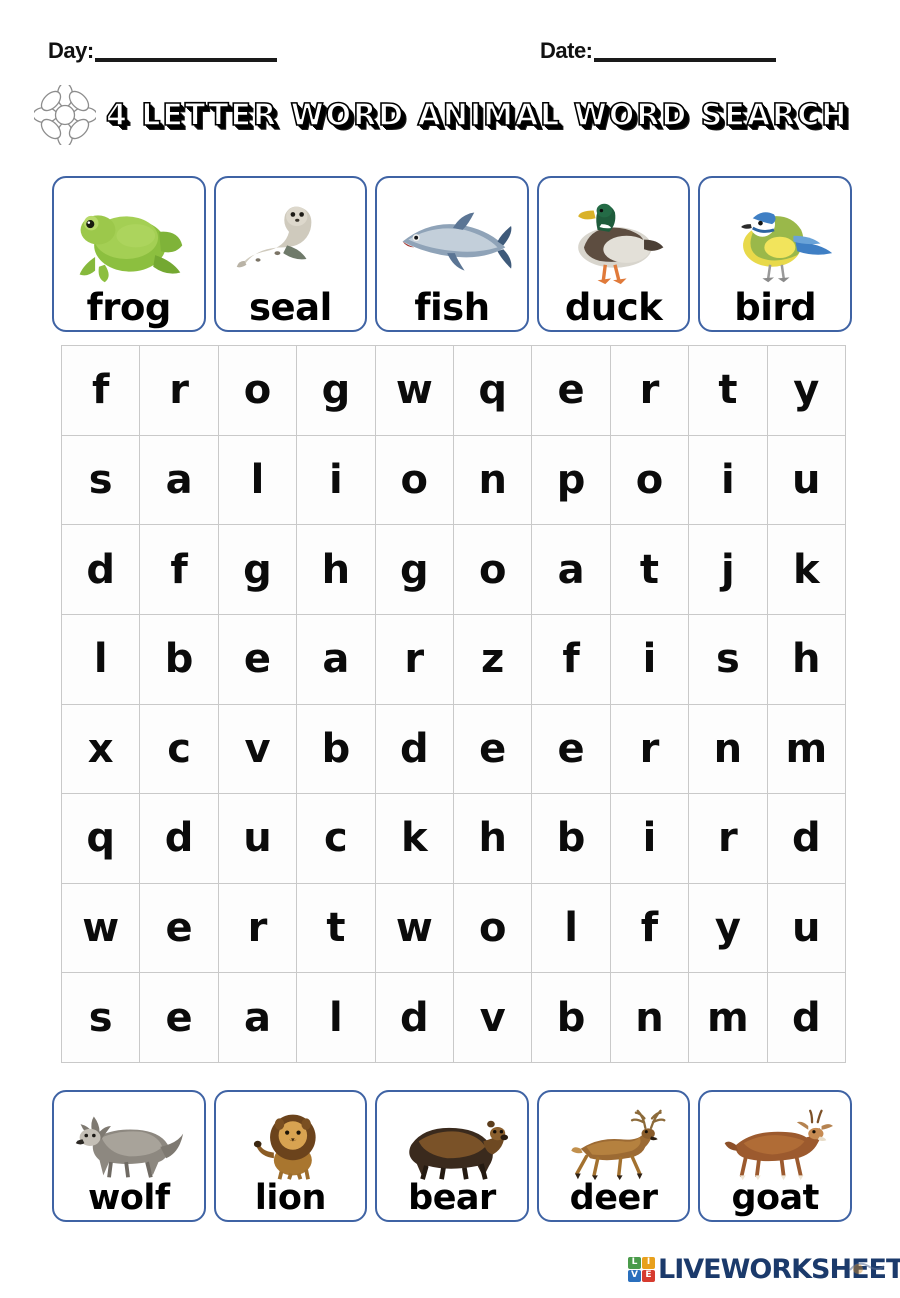 The image size is (900, 1298). Describe the element at coordinates (728, 570) in the screenshot. I see `grid-cell: j` at that location.